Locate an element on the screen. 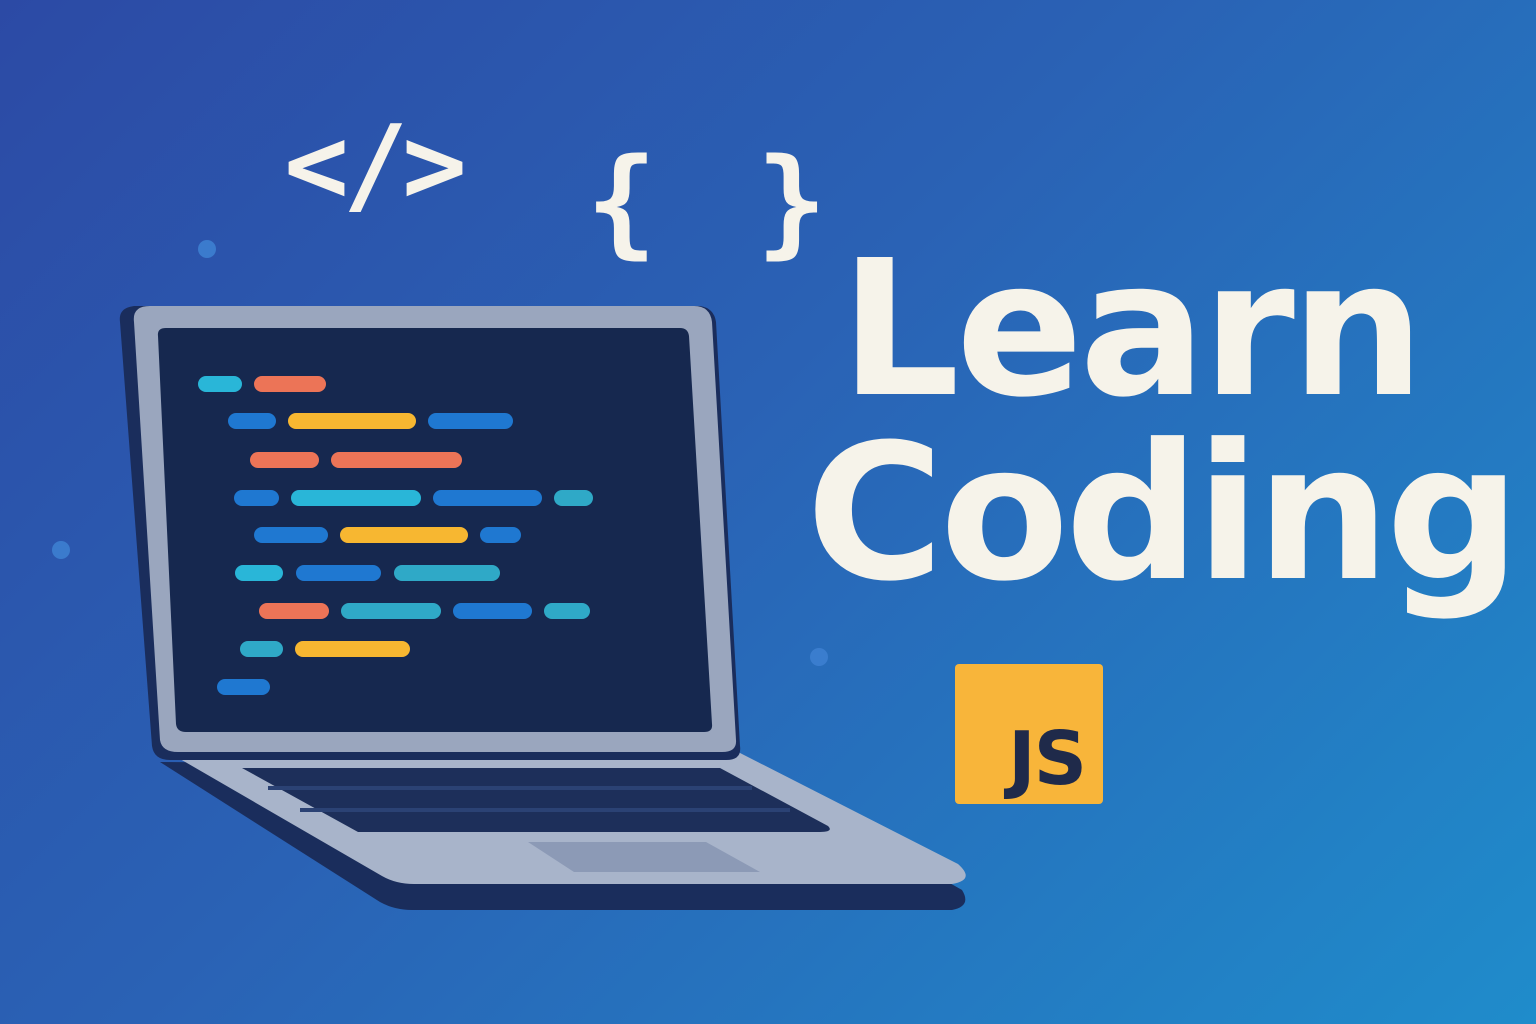 The image size is (1536, 1024). headline-learn: Learn is located at coordinates (1132, 329).